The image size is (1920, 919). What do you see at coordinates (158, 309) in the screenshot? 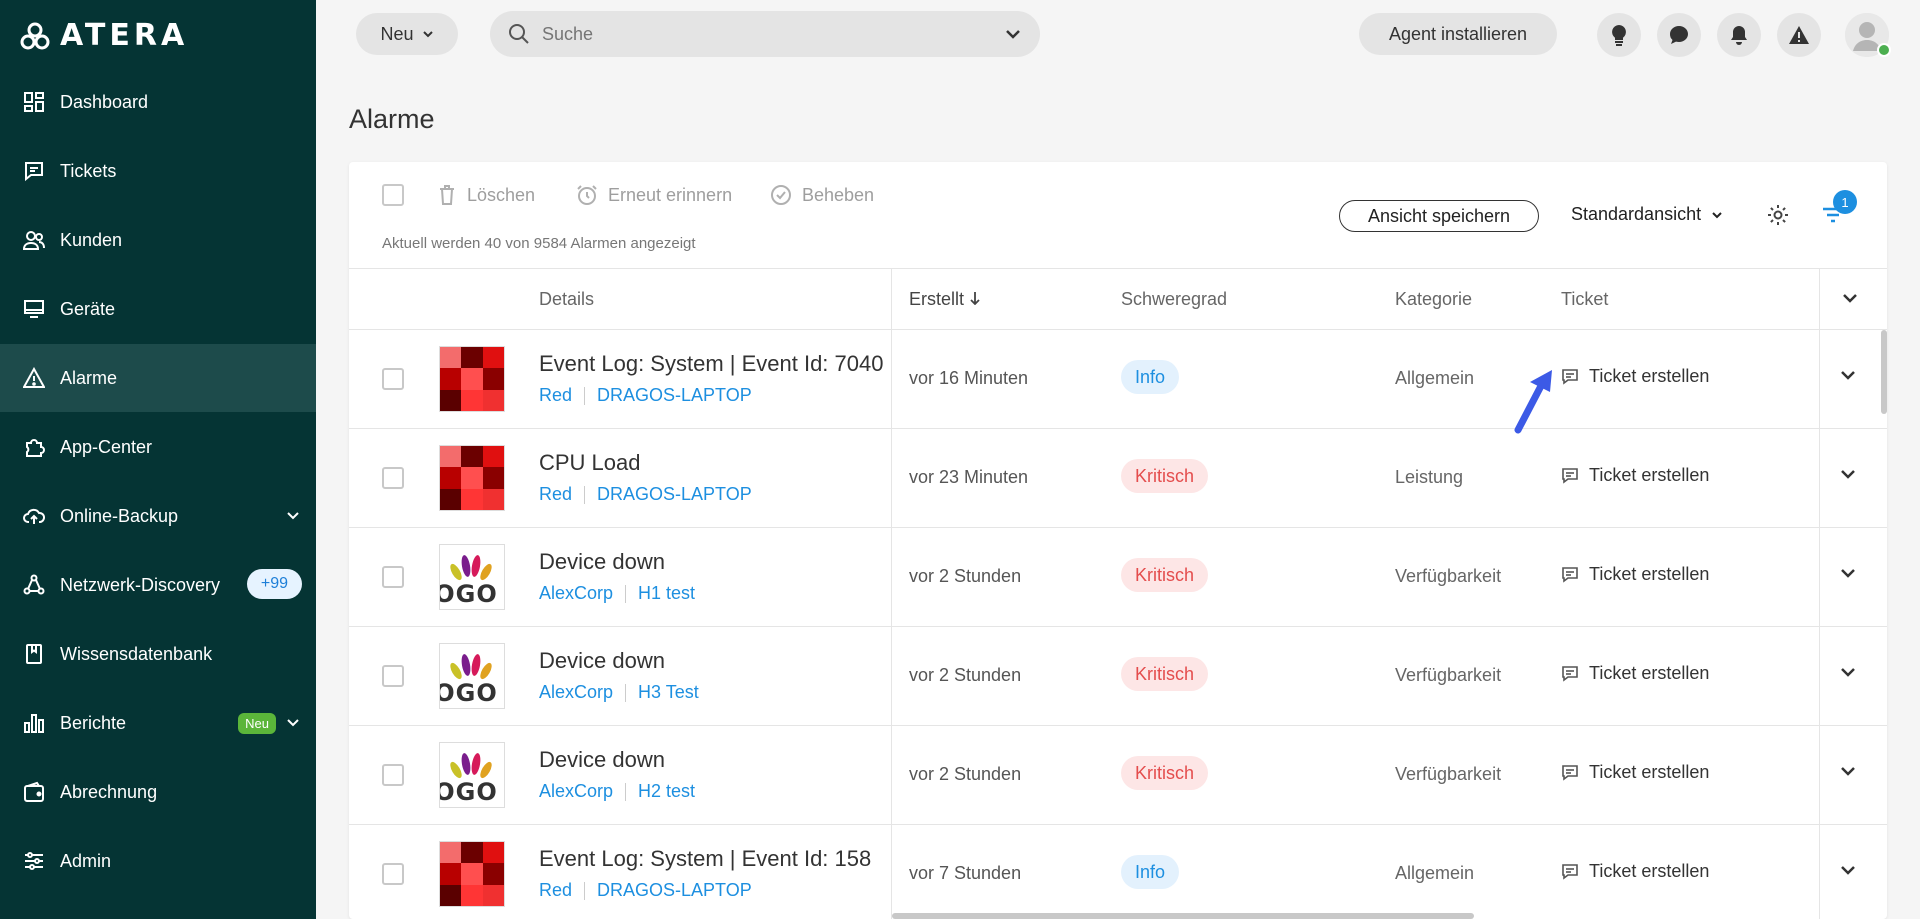
I see `sidebar-item-geraete: Geräte` at bounding box center [158, 309].